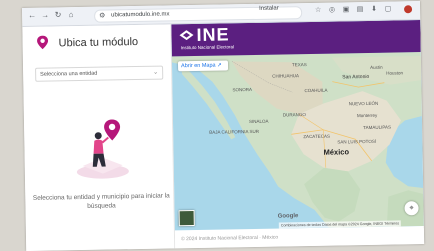 This screenshot has width=434, height=251. Describe the element at coordinates (156, 72) in the screenshot. I see `chevron-down-icon: ⌄` at that location.